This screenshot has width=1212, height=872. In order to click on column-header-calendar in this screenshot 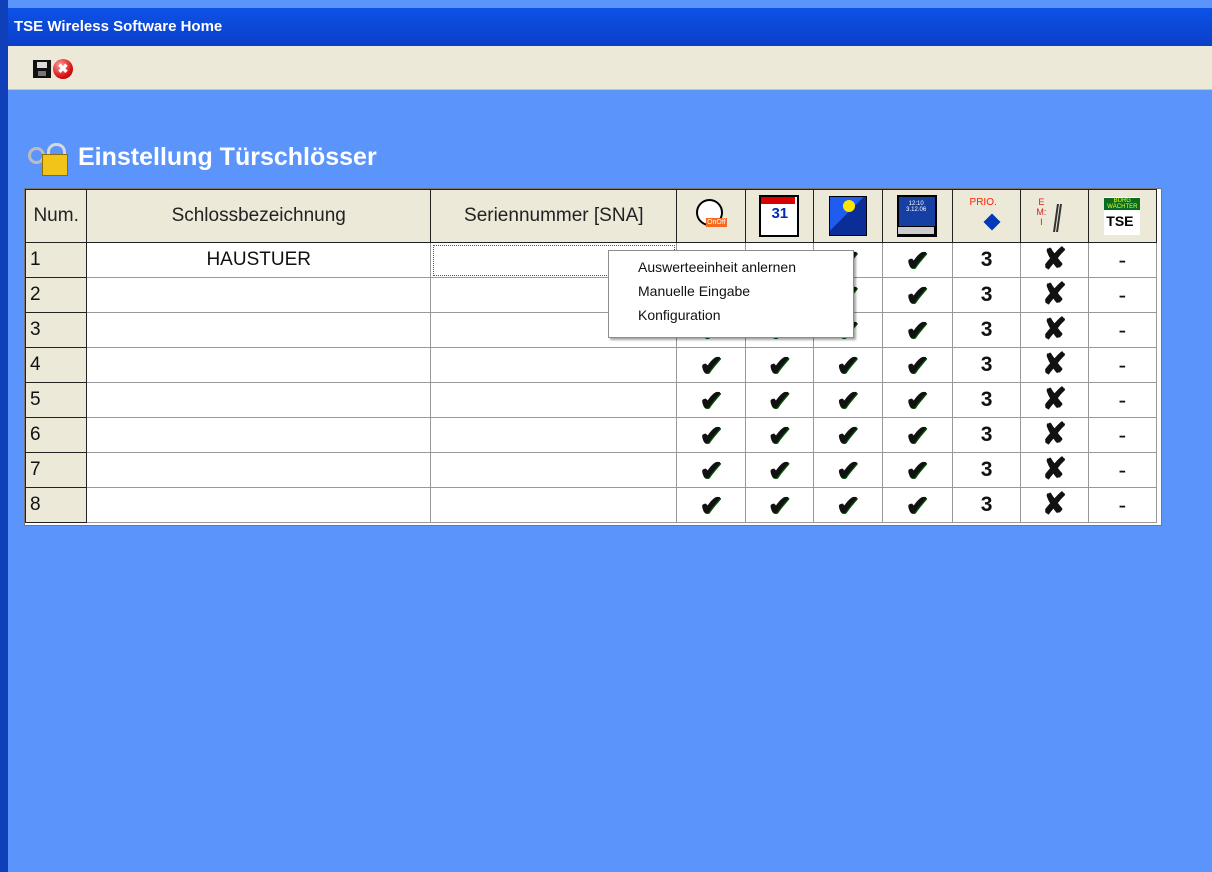, I will do `click(779, 216)`.